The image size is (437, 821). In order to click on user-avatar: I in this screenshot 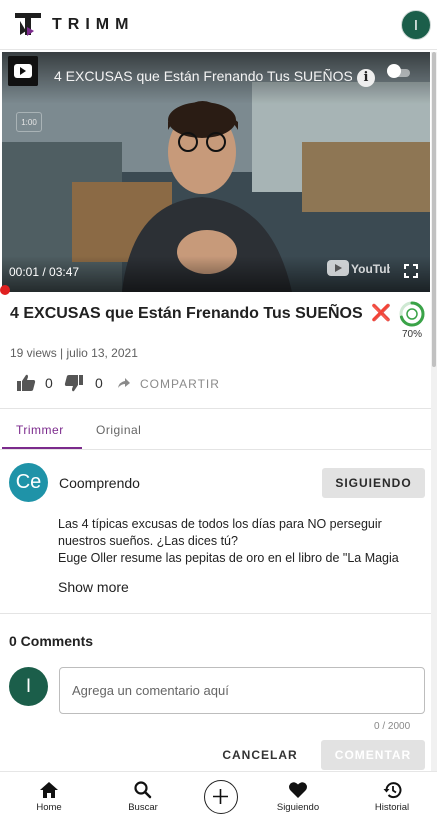, I will do `click(416, 25)`.